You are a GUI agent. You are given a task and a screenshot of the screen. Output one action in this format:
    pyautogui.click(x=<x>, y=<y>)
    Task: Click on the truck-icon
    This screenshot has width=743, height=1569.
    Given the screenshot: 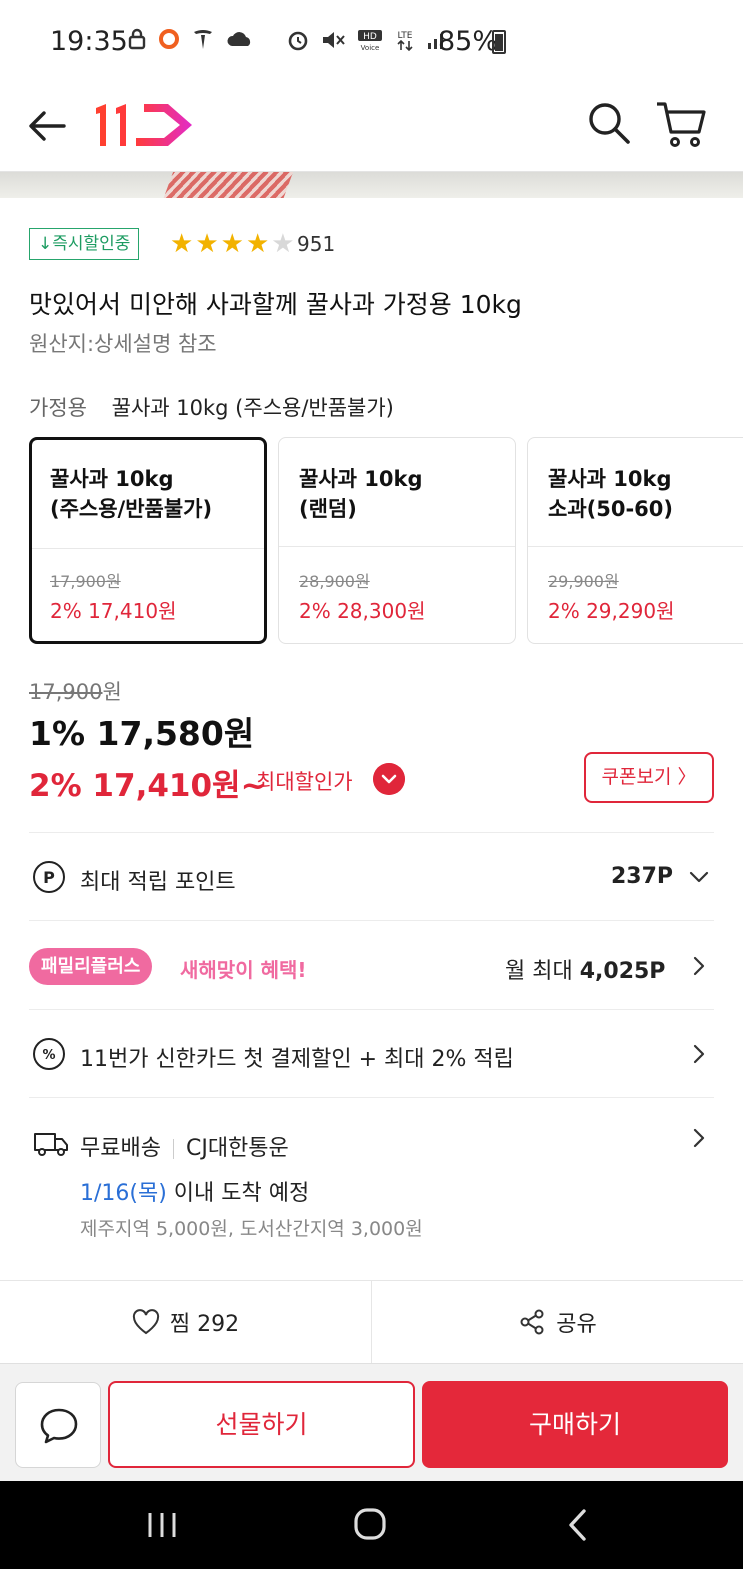 What is the action you would take?
    pyautogui.click(x=51, y=1144)
    